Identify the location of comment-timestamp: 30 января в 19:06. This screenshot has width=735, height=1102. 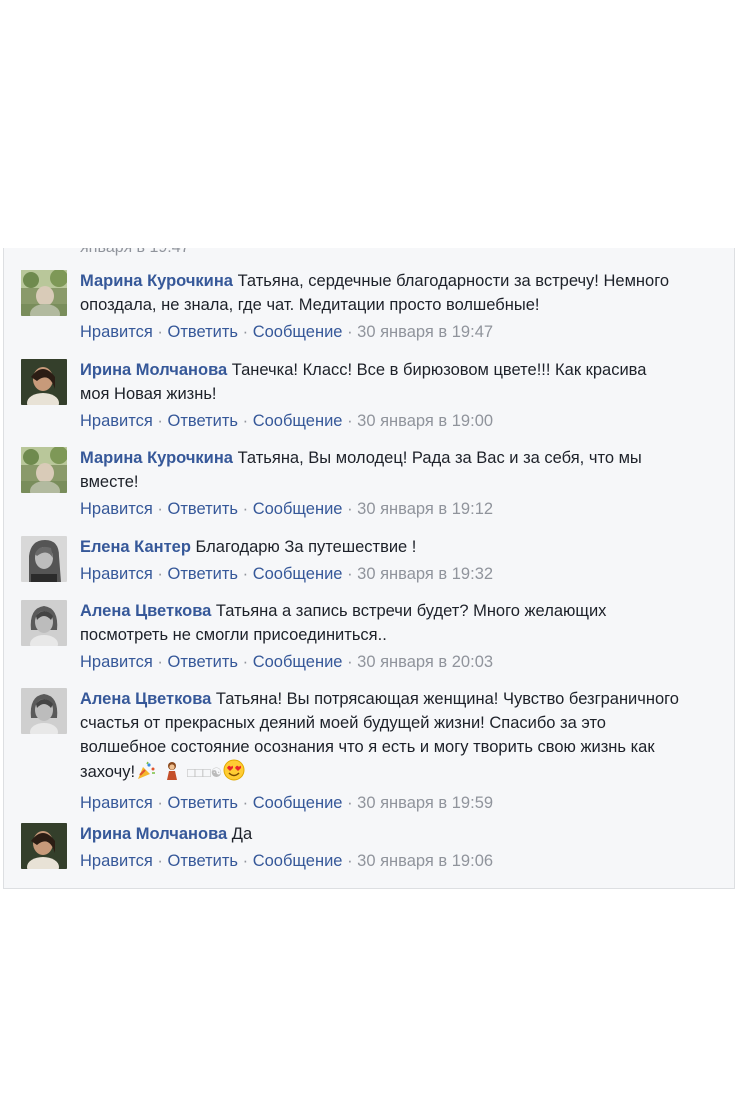
(425, 861).